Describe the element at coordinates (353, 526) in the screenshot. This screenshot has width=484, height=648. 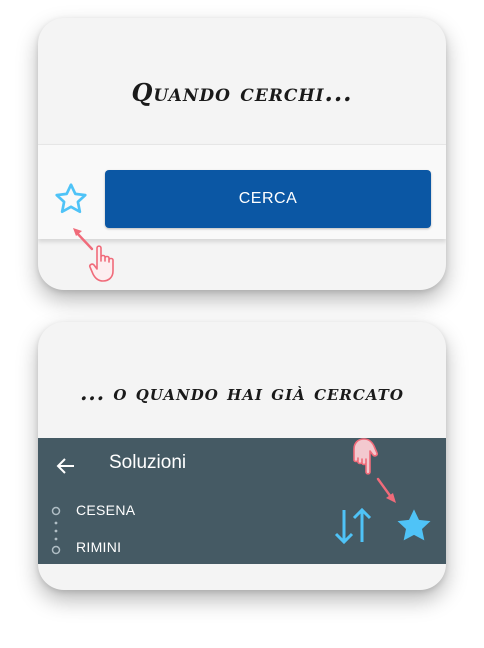
I see `swap-vertical-icon` at that location.